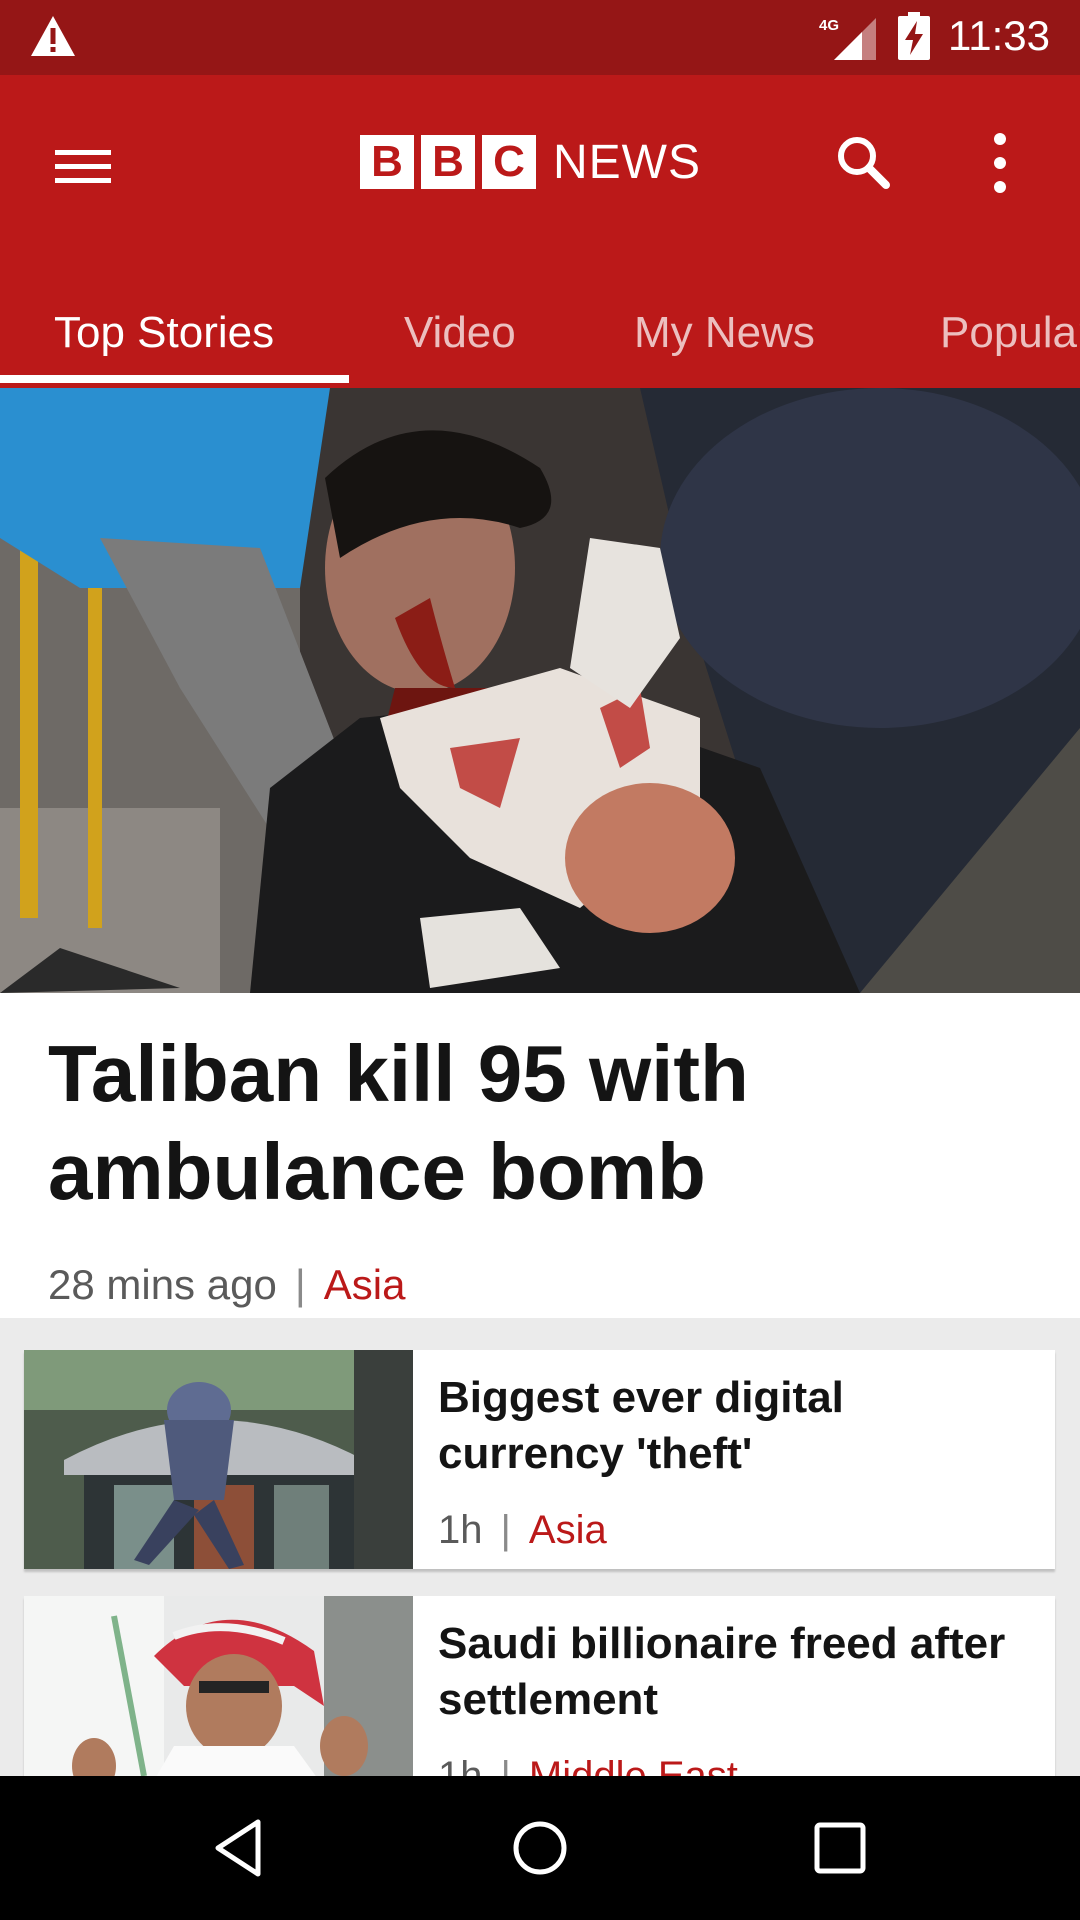 The image size is (1080, 1920). I want to click on story-section-link: Asia, so click(568, 1530).